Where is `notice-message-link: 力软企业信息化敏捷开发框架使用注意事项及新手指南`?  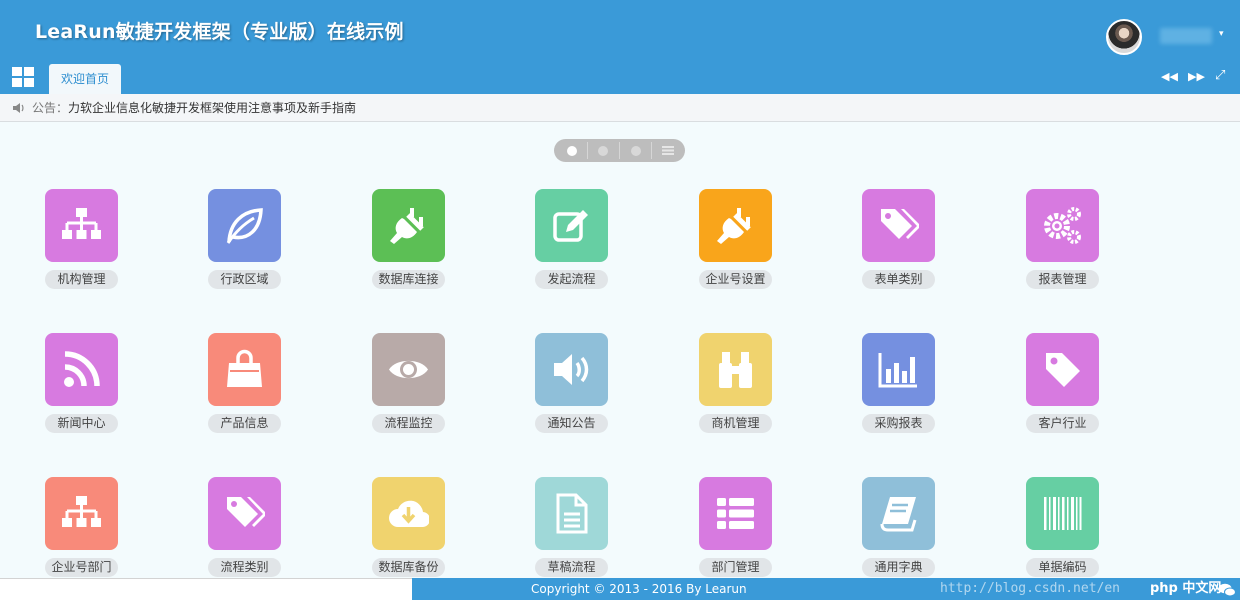 notice-message-link: 力软企业信息化敏捷开发框架使用注意事项及新手指南 is located at coordinates (212, 108).